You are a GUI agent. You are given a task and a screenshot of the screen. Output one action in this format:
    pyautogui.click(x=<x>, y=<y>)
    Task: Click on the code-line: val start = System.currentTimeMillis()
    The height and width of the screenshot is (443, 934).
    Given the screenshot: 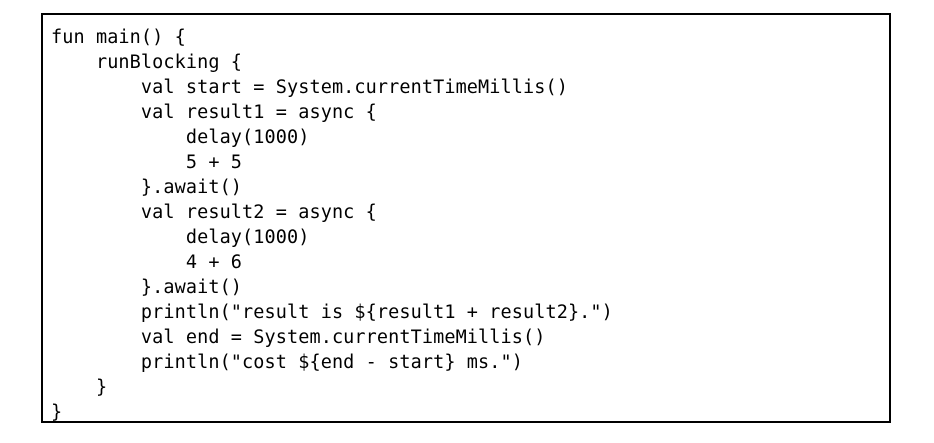 What is the action you would take?
    pyautogui.click(x=309, y=87)
    